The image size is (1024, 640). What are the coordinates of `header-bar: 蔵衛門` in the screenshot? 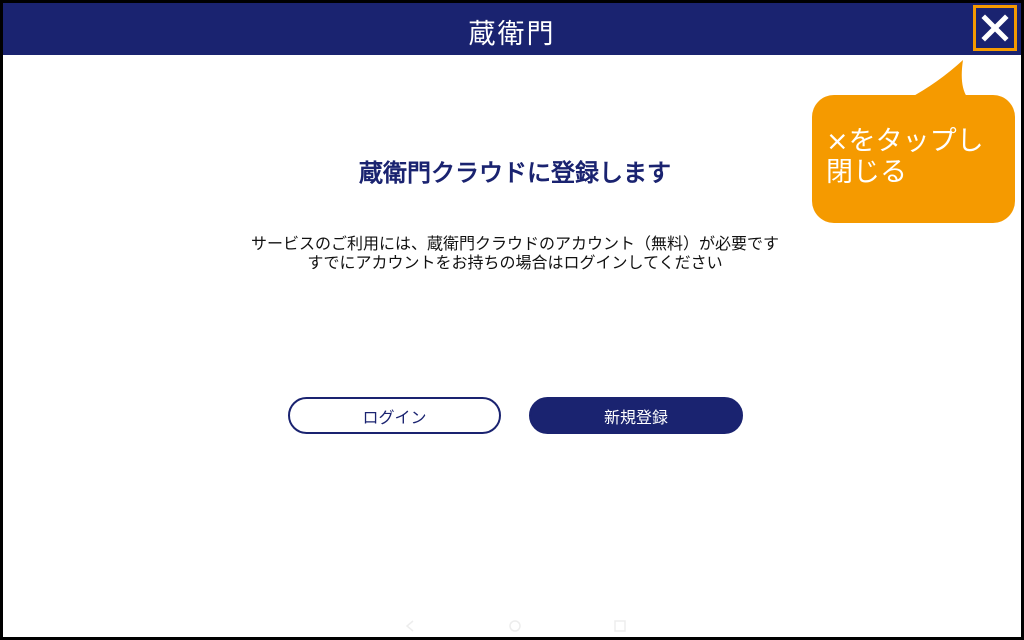 It's located at (512, 29).